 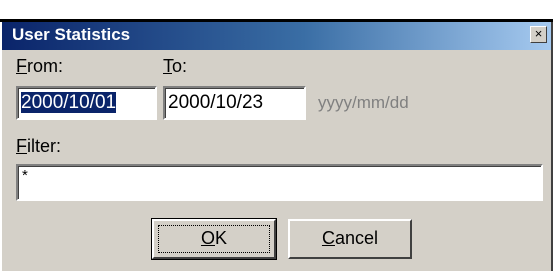 What do you see at coordinates (69, 102) in the screenshot?
I see `from-date-value: 2000/10/01` at bounding box center [69, 102].